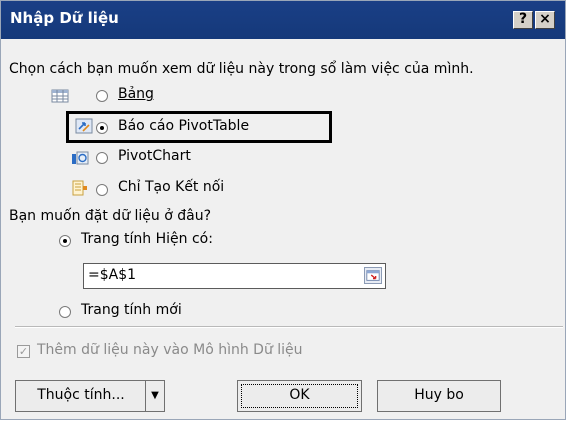 The width and height of the screenshot is (570, 423). I want to click on data-model-label: Thêm dữ liệu này vào Mô hình Dữ liệu, so click(170, 350).